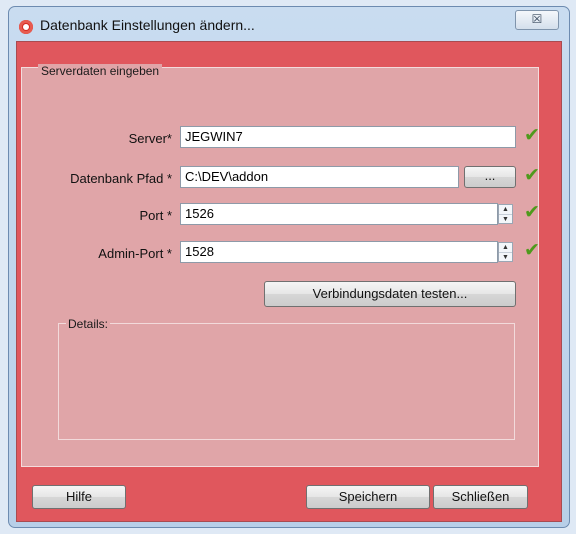  Describe the element at coordinates (348, 137) in the screenshot. I see `server-input: JEGWIN7` at that location.